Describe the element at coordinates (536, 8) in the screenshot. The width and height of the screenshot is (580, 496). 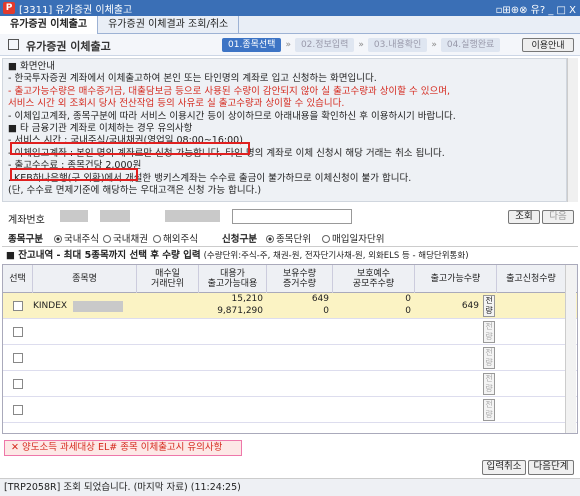
I see `window-controls: ▫⊞⊕⊗ 유? _ □ X` at that location.